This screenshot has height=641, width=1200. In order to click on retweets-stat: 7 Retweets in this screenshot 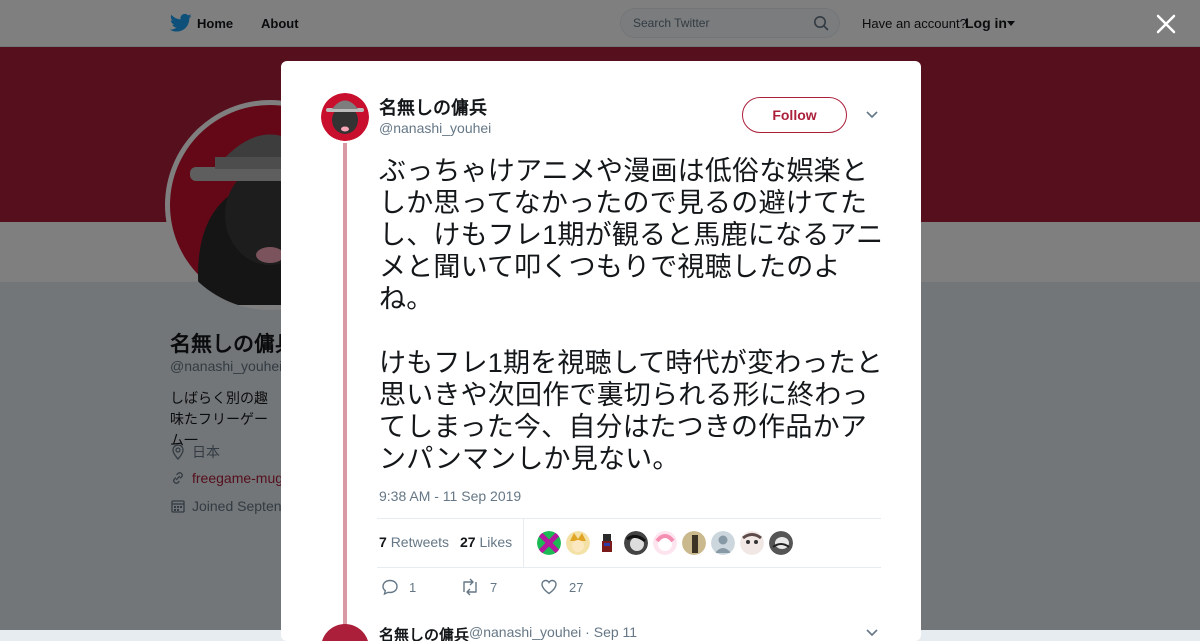, I will do `click(414, 542)`.